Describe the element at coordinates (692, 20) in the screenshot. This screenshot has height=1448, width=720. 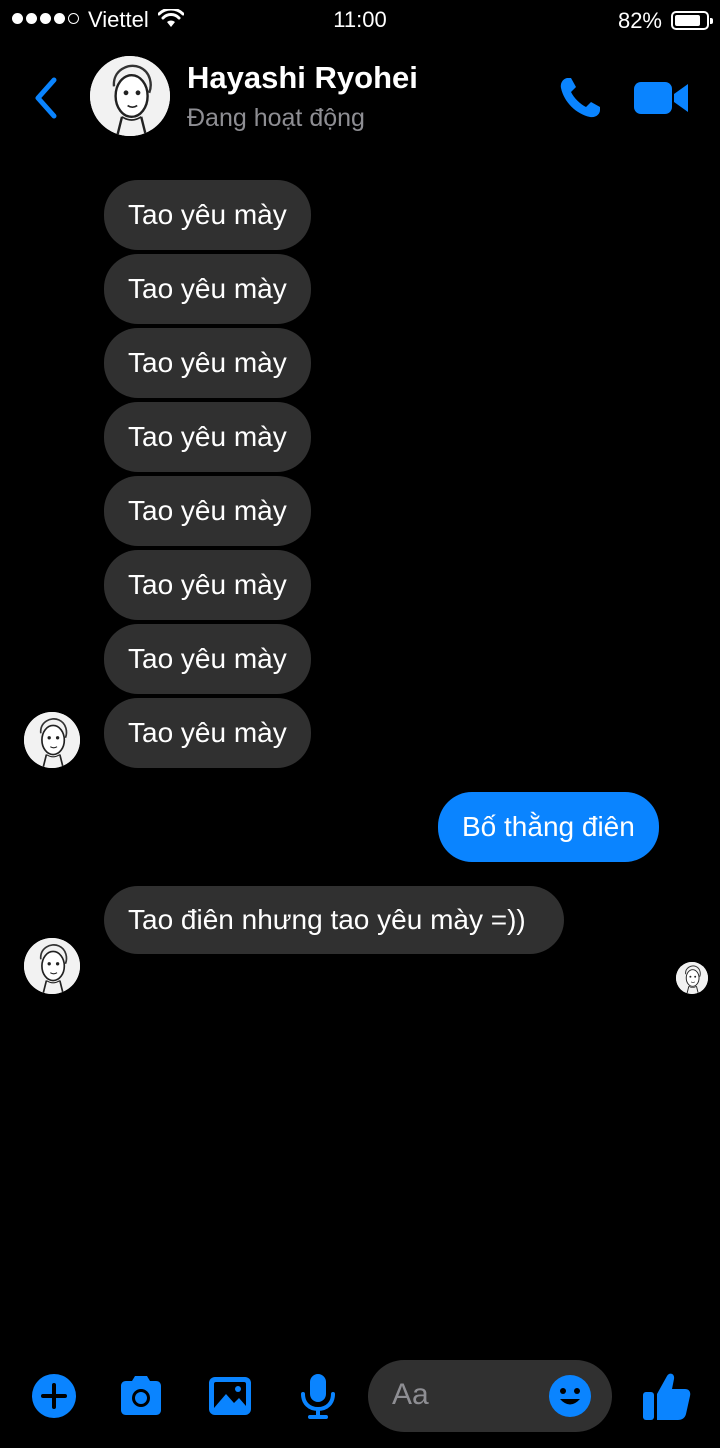
I see `battery-icon` at that location.